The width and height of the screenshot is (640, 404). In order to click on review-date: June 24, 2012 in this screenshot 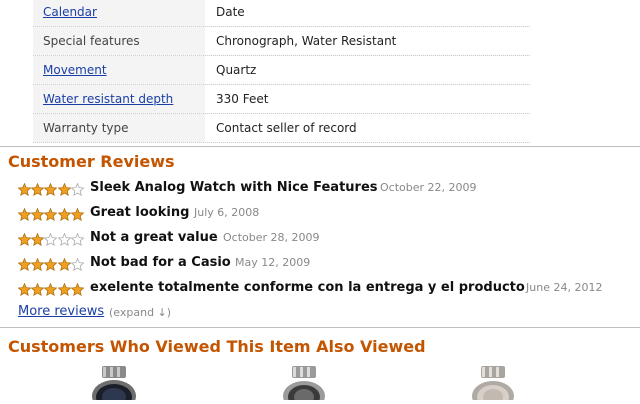, I will do `click(564, 287)`.